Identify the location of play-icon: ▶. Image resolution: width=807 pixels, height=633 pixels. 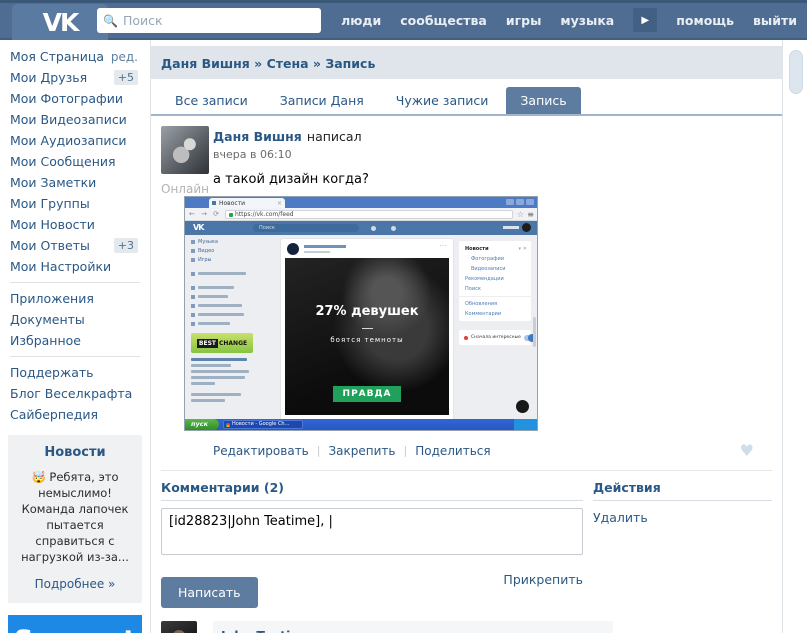
(645, 20).